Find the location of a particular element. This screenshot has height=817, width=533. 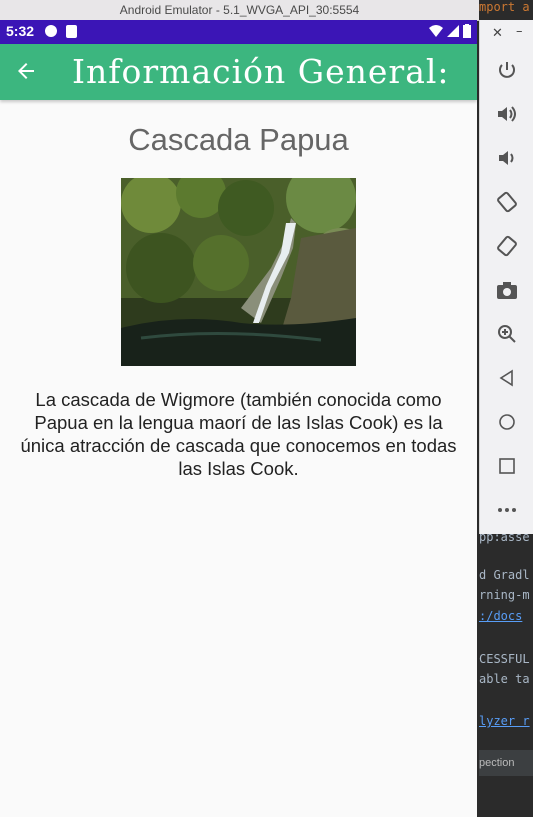

back-arrow-icon is located at coordinates (26, 71).